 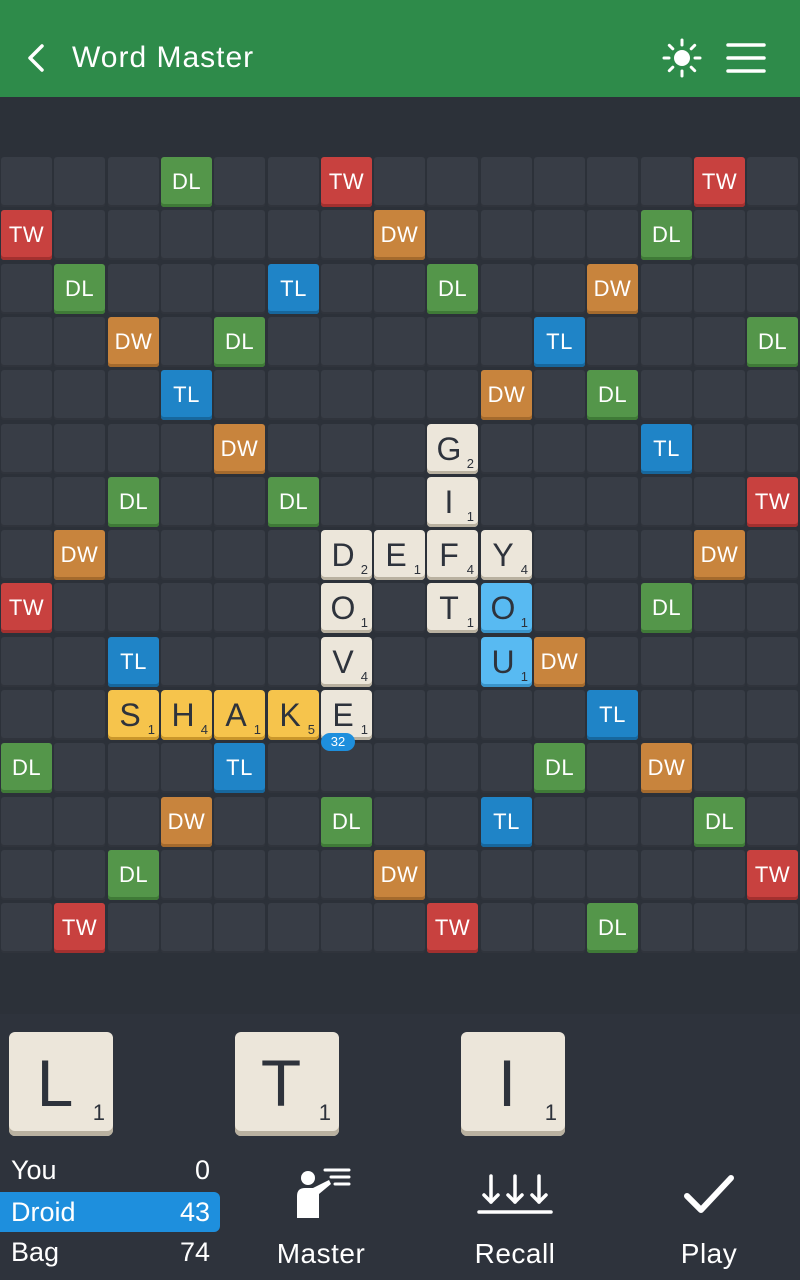 I want to click on master-button: Master, so click(x=321, y=1216).